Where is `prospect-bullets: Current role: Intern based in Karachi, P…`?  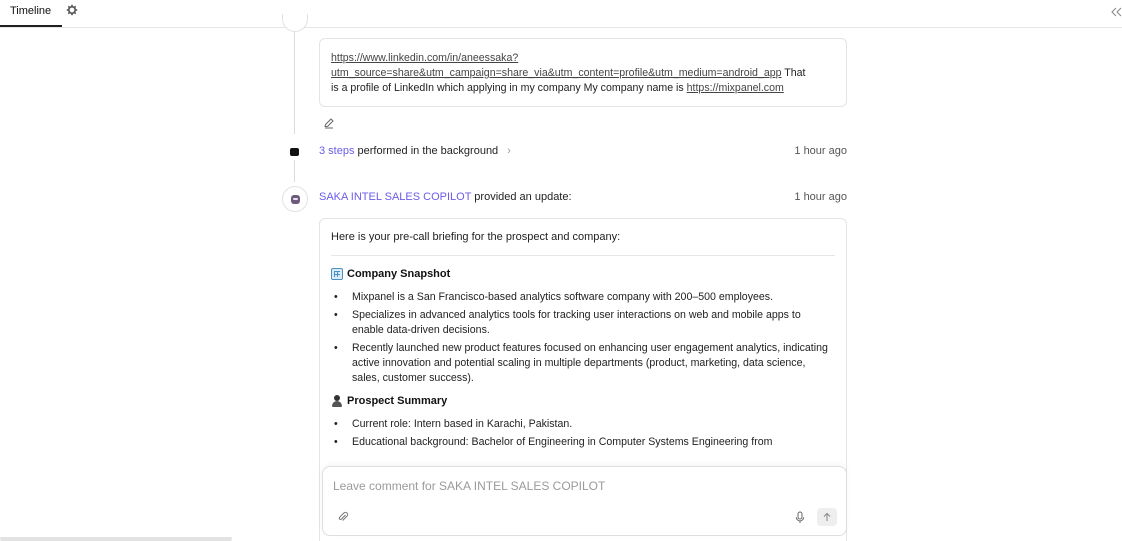 prospect-bullets: Current role: Intern based in Karachi, P… is located at coordinates (583, 433).